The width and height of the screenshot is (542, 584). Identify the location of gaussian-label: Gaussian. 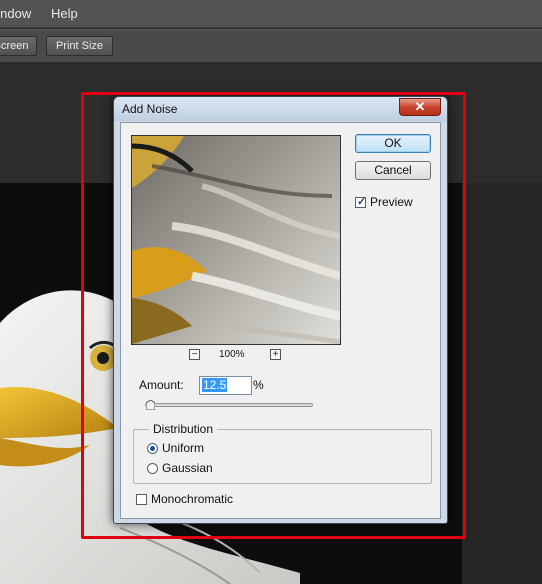
(187, 468).